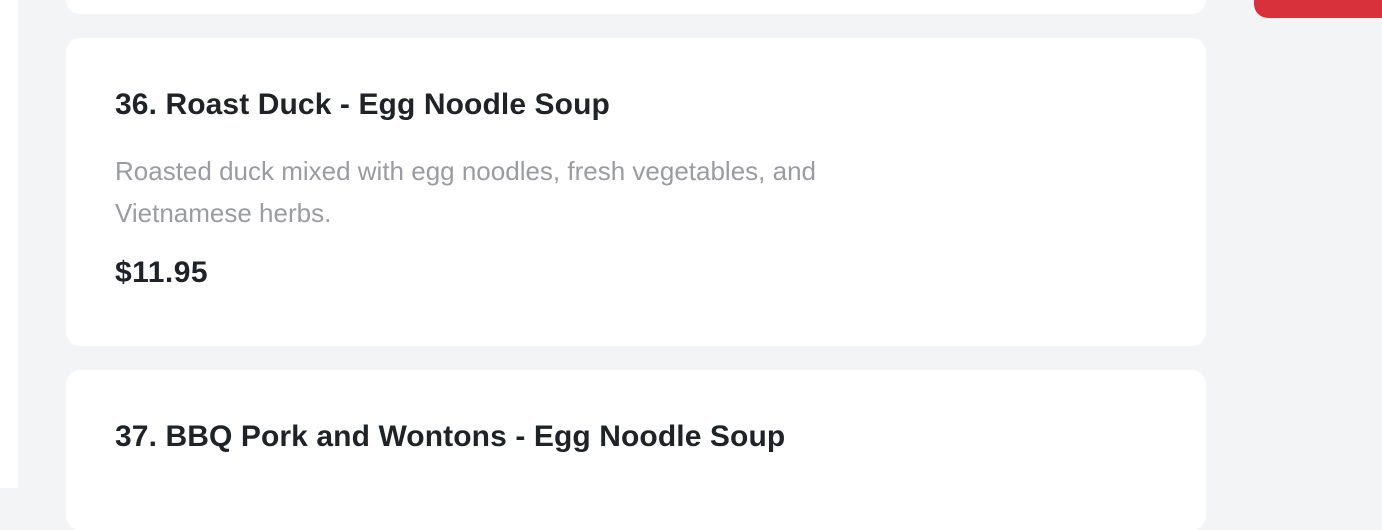 The height and width of the screenshot is (530, 1382). I want to click on left-panel-edge, so click(9, 244).